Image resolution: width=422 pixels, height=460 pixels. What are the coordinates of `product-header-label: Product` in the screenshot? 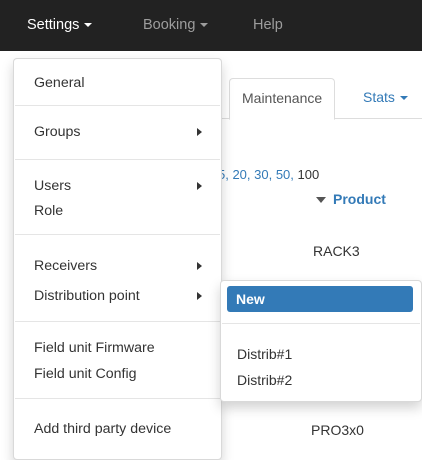 It's located at (359, 199).